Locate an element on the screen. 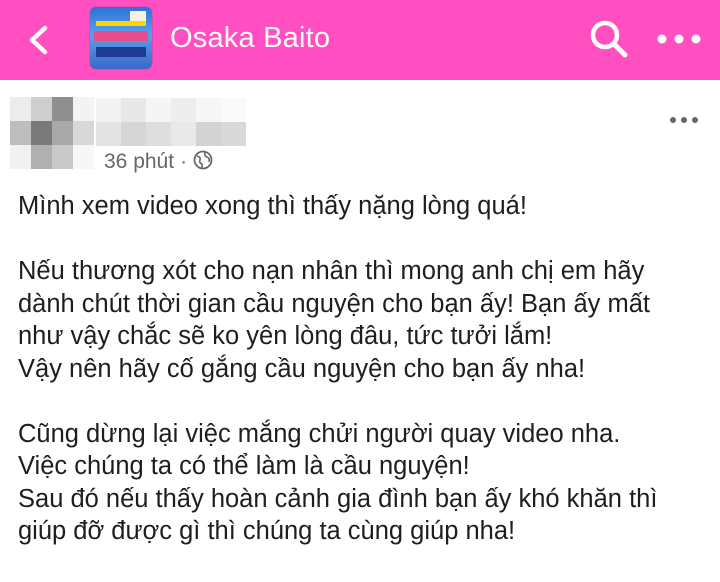  back-button is located at coordinates (40, 40).